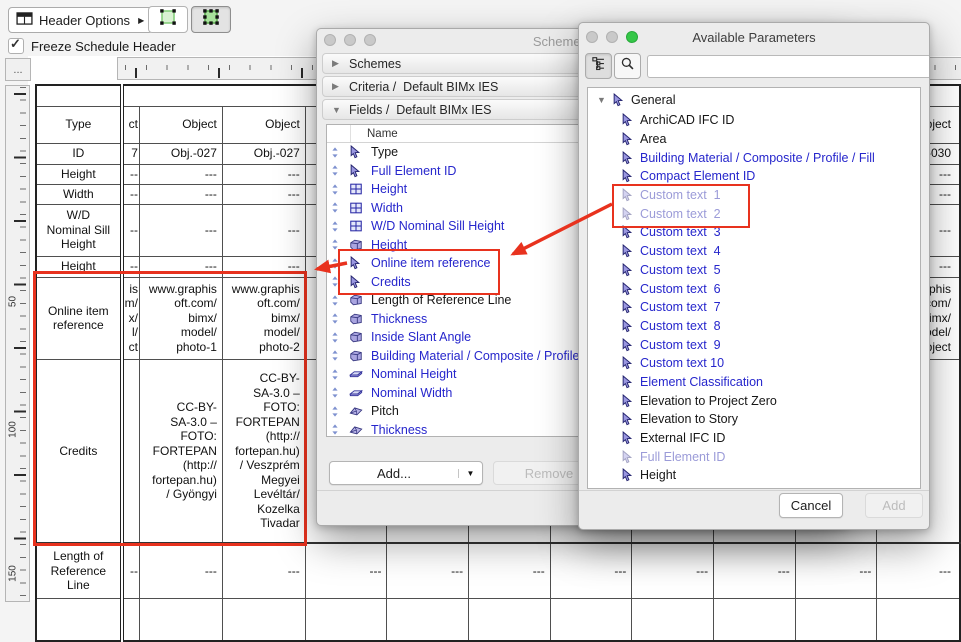 This screenshot has height=642, width=961. What do you see at coordinates (788, 66) in the screenshot?
I see `parameter-search-input` at bounding box center [788, 66].